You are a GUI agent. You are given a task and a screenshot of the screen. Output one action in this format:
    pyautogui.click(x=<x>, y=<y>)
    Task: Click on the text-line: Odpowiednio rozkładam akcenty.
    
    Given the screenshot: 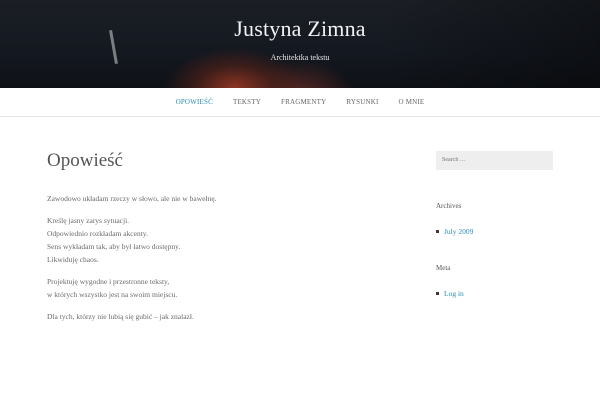 What is the action you would take?
    pyautogui.click(x=97, y=233)
    